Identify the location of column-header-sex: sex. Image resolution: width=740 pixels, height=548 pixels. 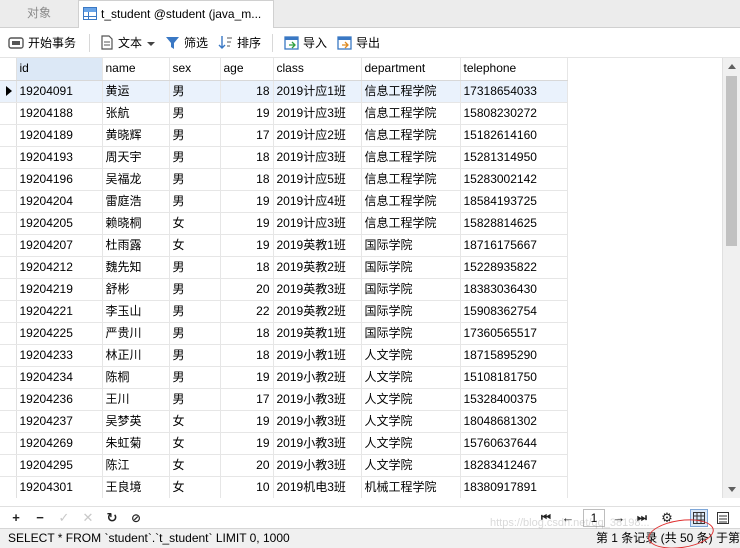
(195, 69).